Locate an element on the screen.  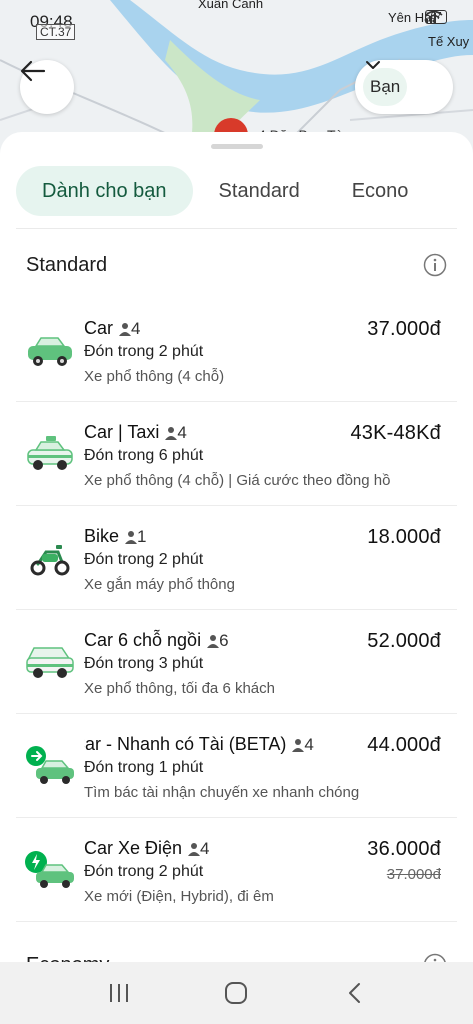
ride-name: Car - Nhanh có Tài (BETA) 4 is located at coordinates (209, 744).